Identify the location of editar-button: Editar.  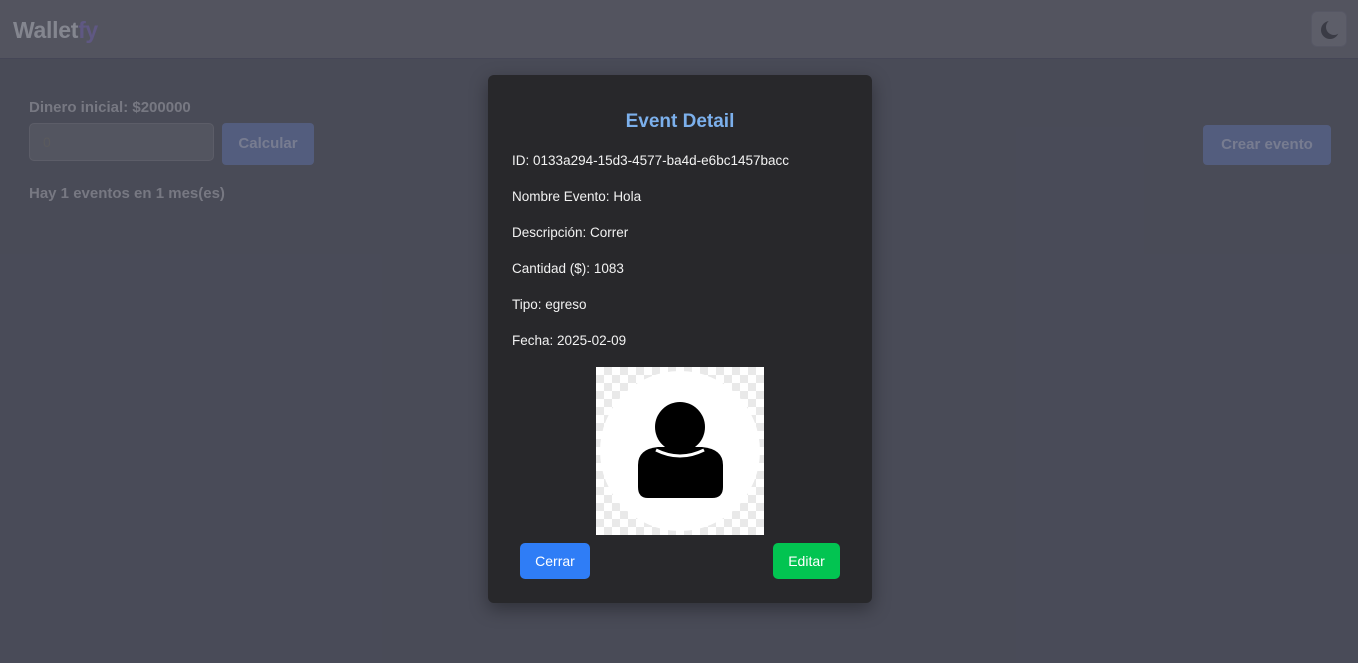
(806, 561).